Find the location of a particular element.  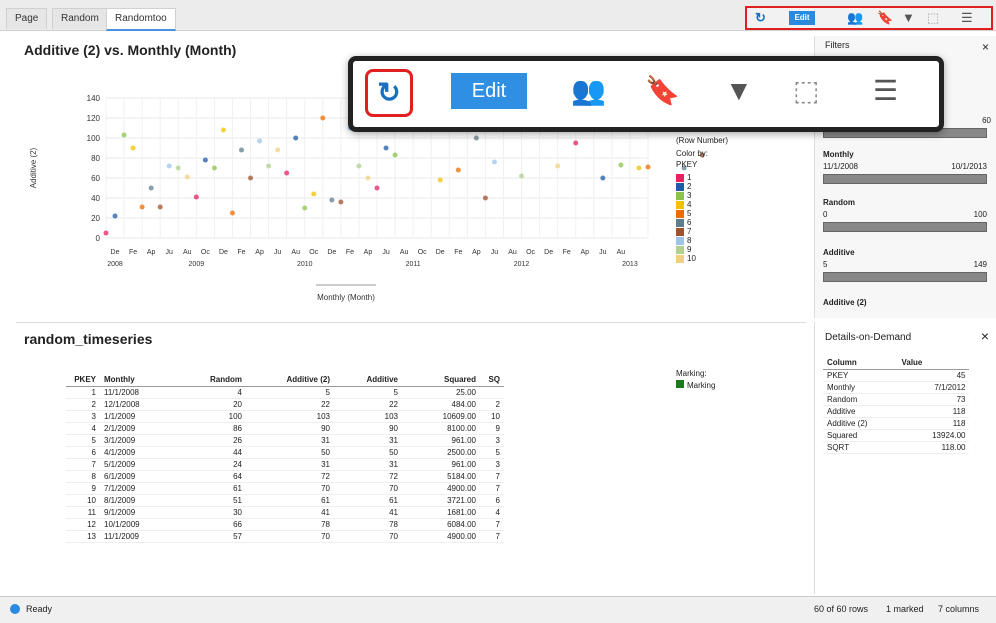

column-header: SQ is located at coordinates (492, 380).